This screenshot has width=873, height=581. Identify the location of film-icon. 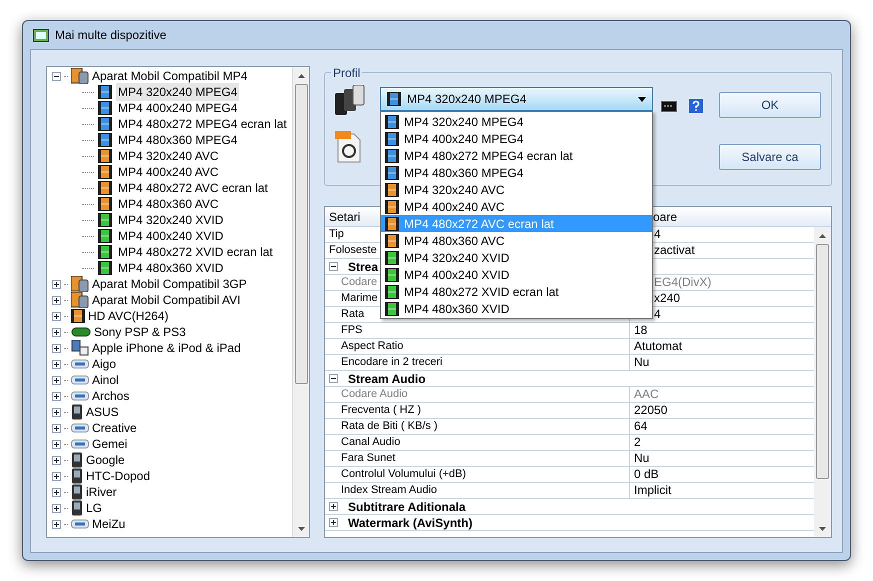
(78, 316).